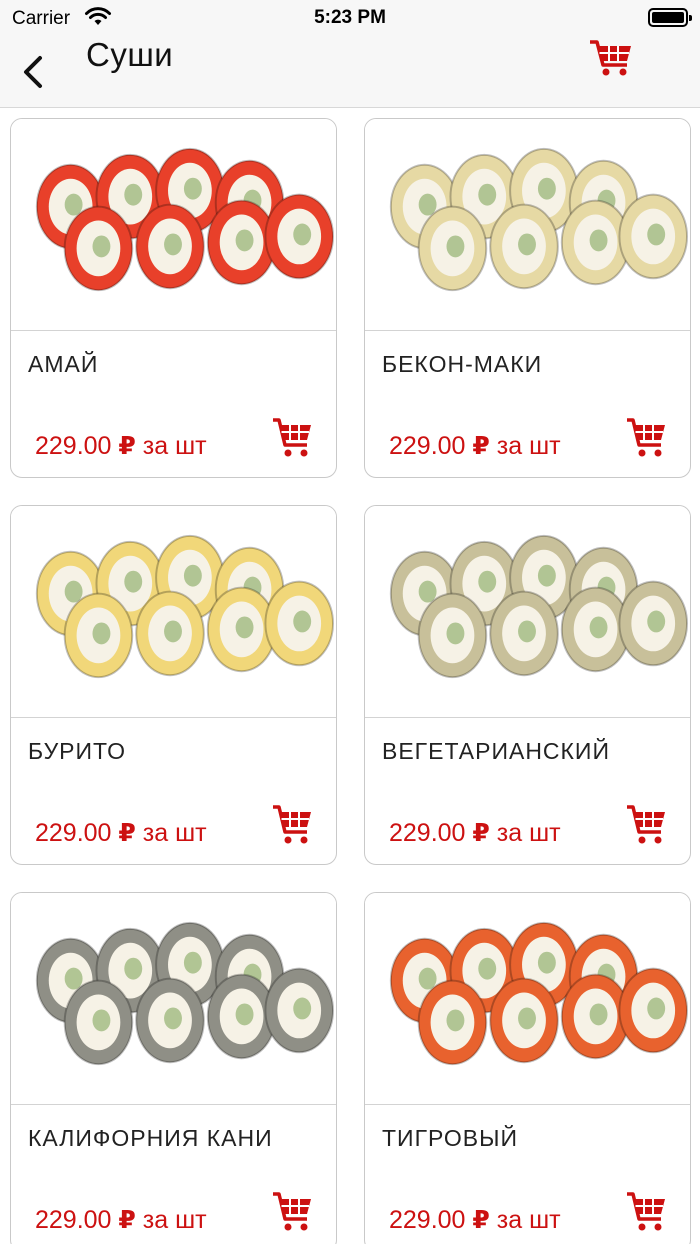  What do you see at coordinates (462, 364) in the screenshot?
I see `product-name: БЕКОН-МАКИ` at bounding box center [462, 364].